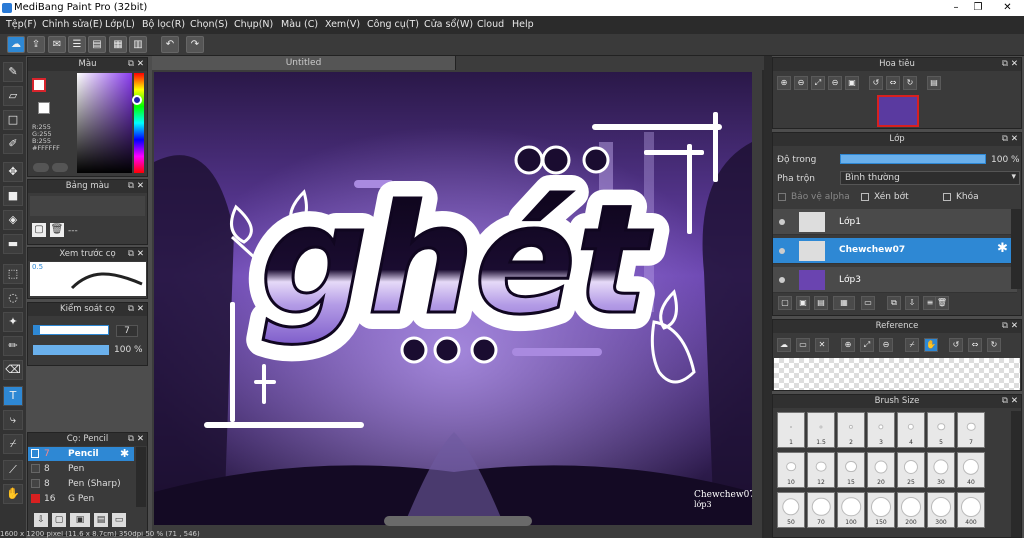 The width and height of the screenshot is (1024, 538). I want to click on add-layer-dropdown-icon: ▦, so click(844, 303).